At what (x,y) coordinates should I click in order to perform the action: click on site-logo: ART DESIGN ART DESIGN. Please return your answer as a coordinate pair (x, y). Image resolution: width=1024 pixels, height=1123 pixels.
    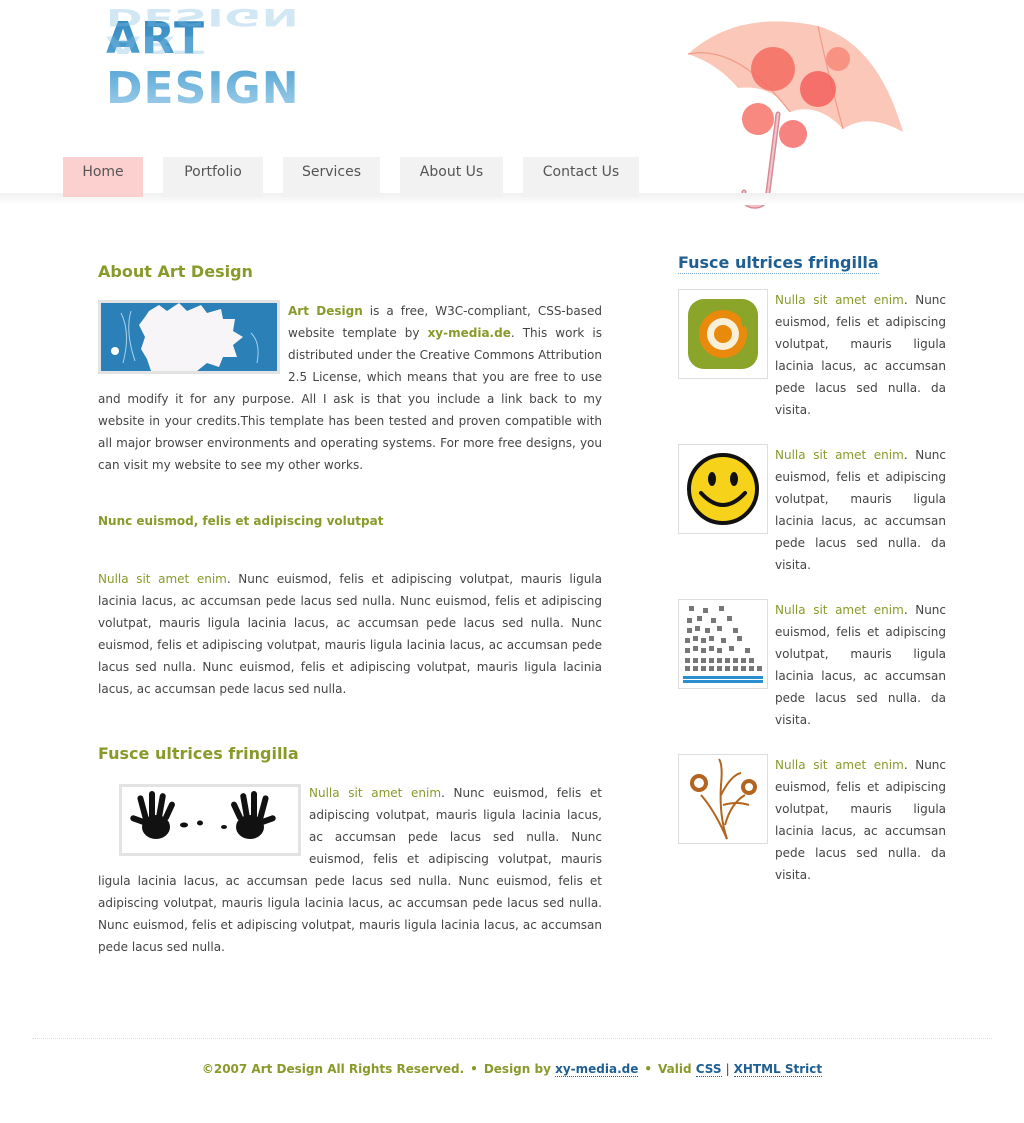
    Looking at the image, I should click on (236, 58).